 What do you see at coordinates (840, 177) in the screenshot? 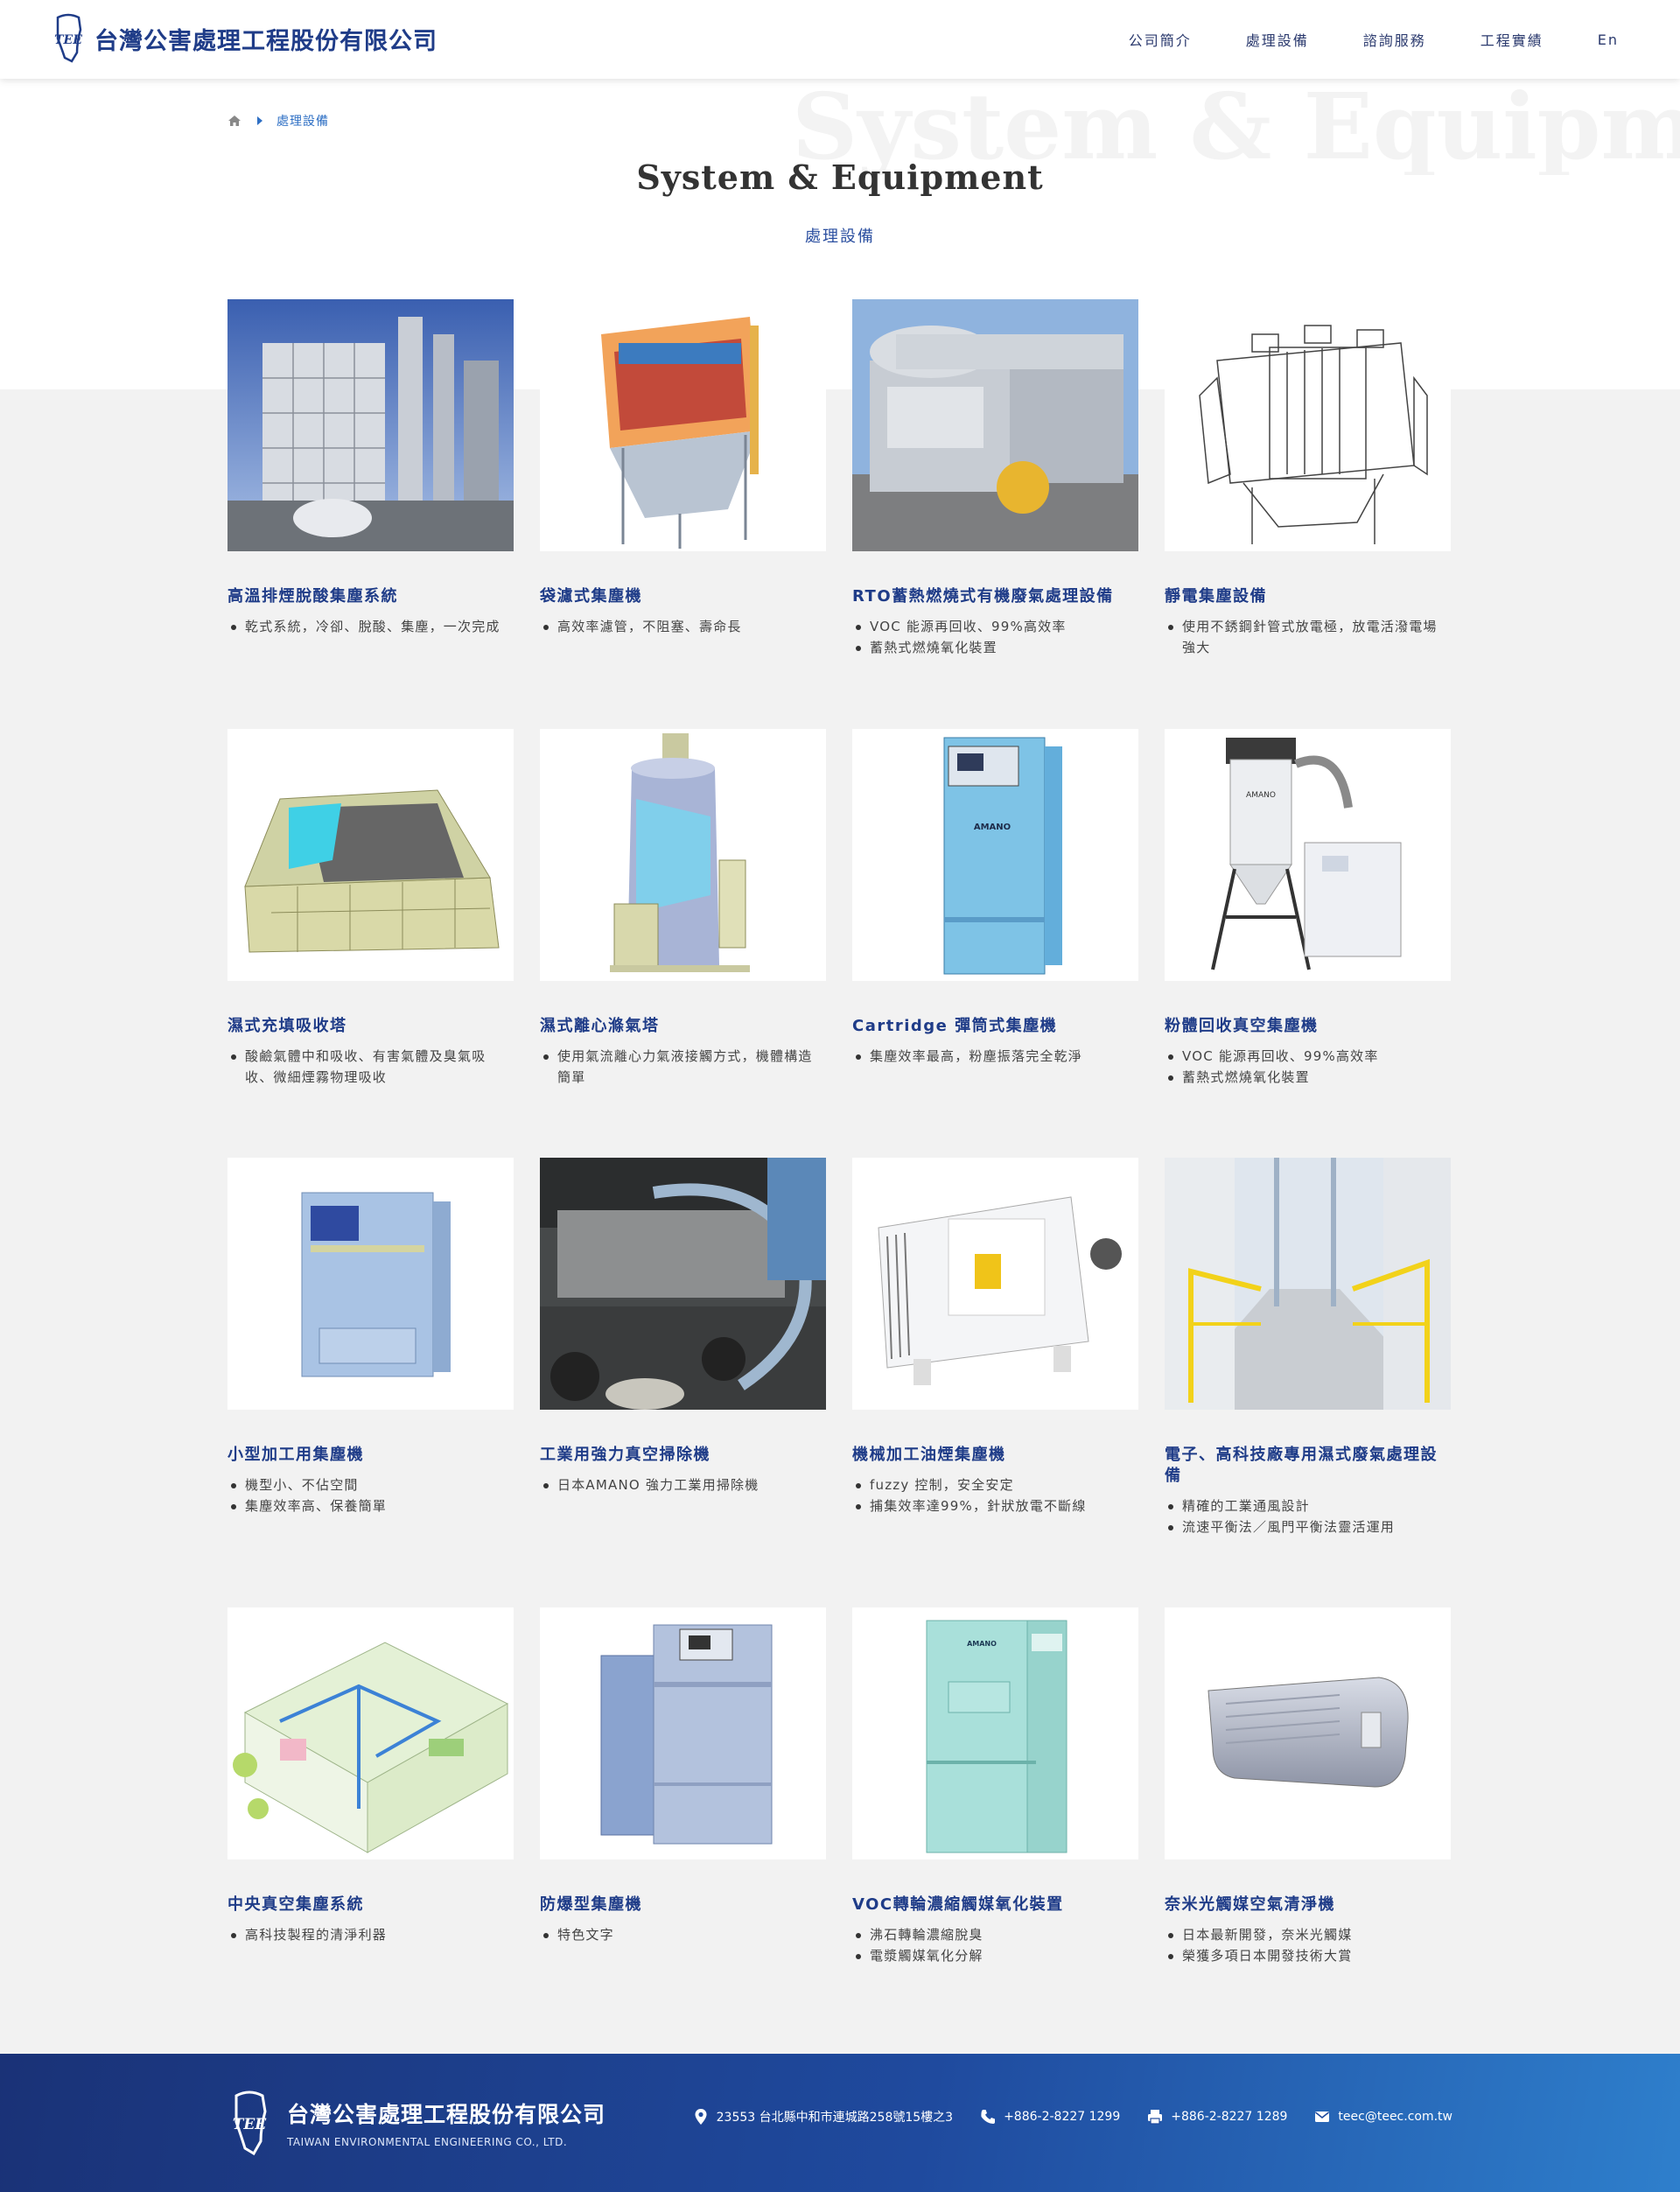
I see `page-title: System & Equipment` at bounding box center [840, 177].